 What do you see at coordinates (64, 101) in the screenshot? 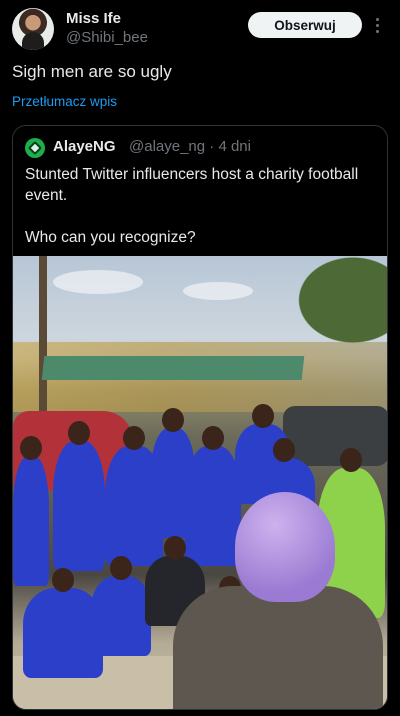
I see `translate-post-link: Przetłumacz wpis` at bounding box center [64, 101].